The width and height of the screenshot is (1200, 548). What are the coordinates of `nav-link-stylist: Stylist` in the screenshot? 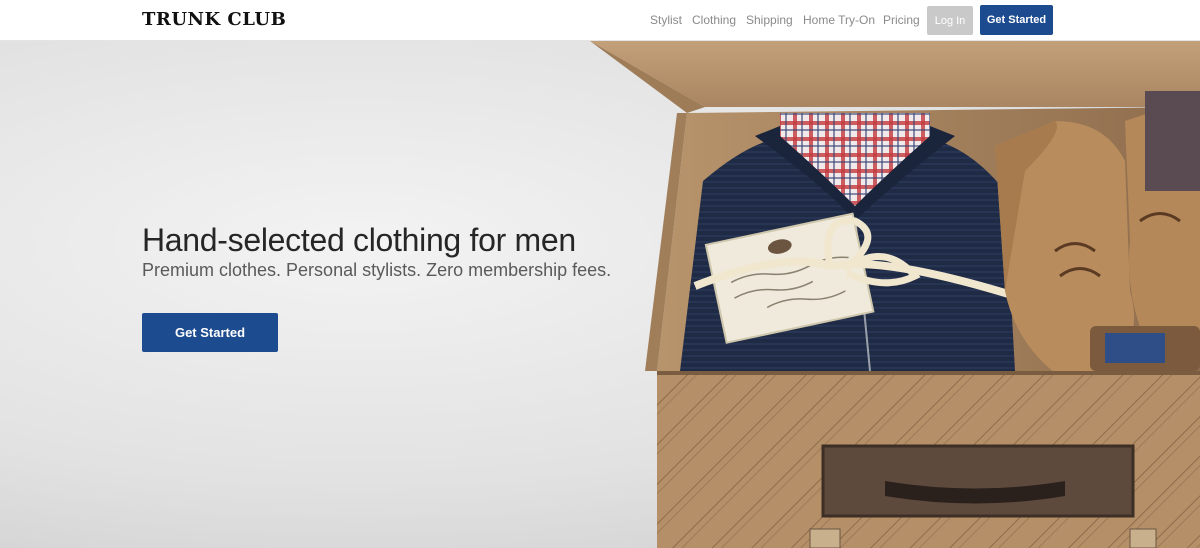 It's located at (666, 20).